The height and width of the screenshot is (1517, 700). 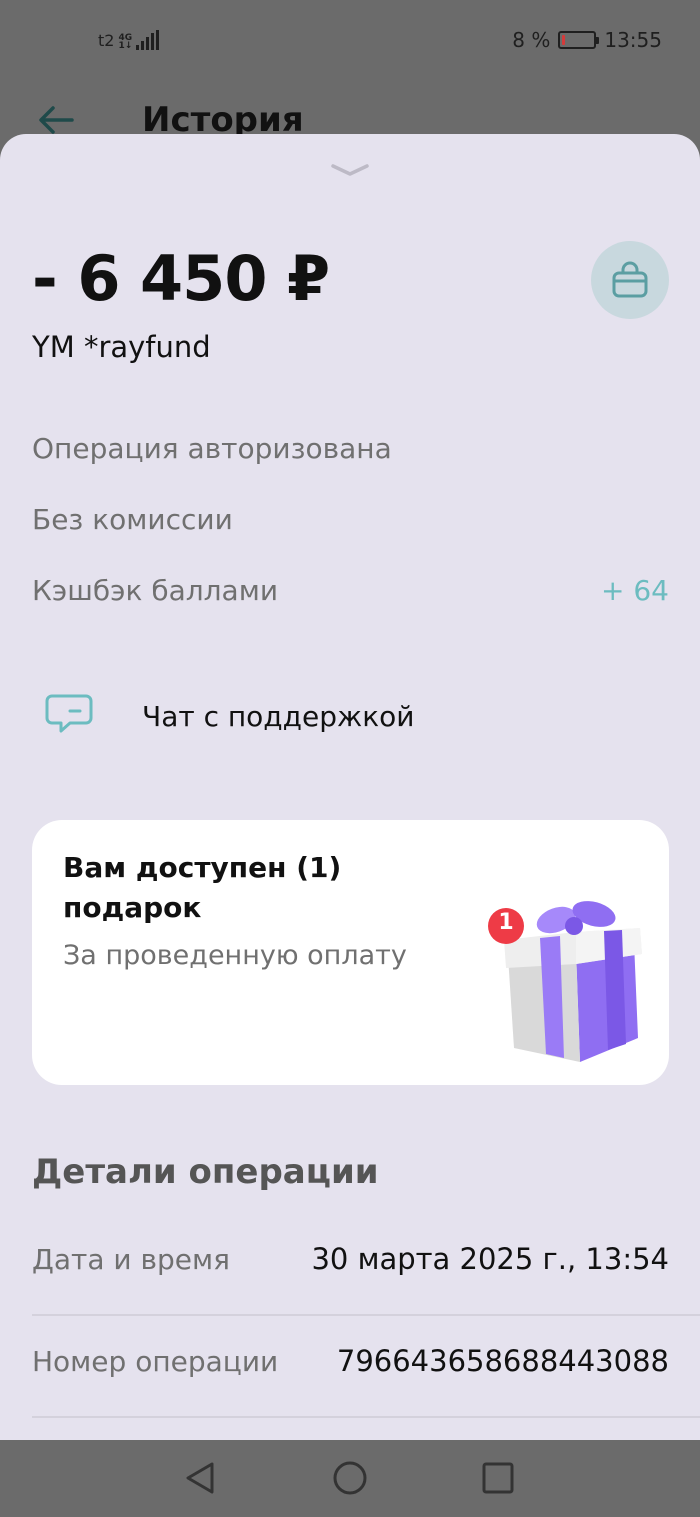 I want to click on support-chat-label: Чат с поддержкой, so click(x=278, y=716).